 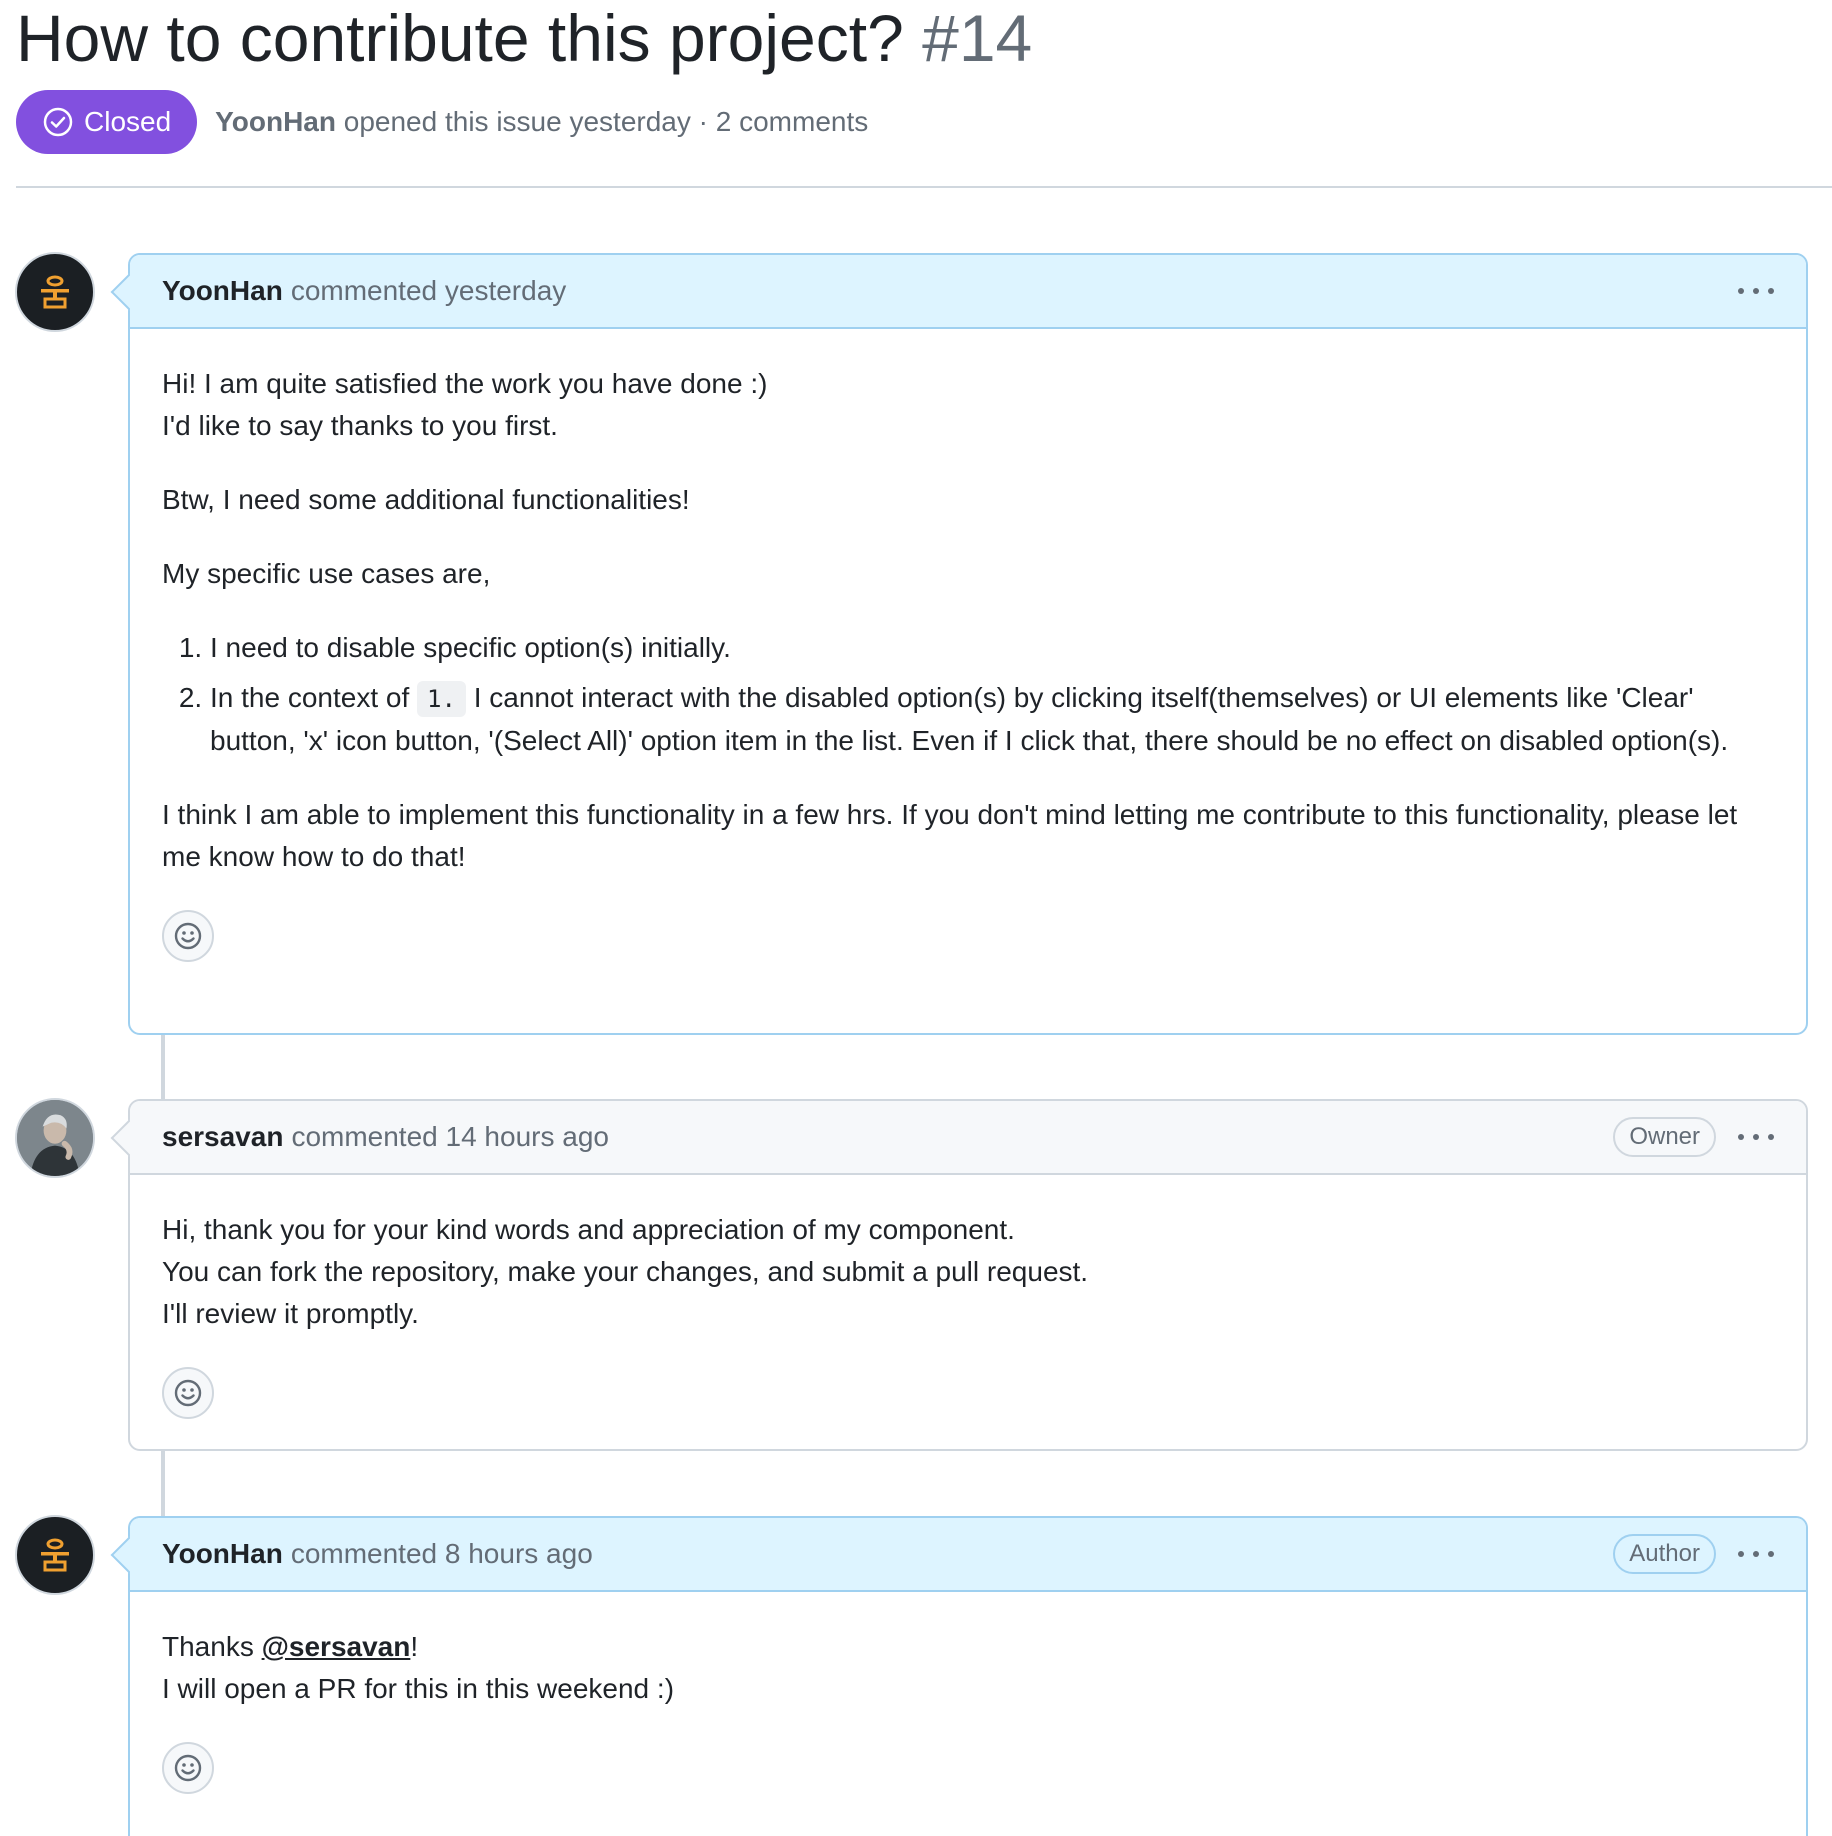 What do you see at coordinates (360, 425) in the screenshot?
I see `text-line: I'd like to say thanks to you first.` at bounding box center [360, 425].